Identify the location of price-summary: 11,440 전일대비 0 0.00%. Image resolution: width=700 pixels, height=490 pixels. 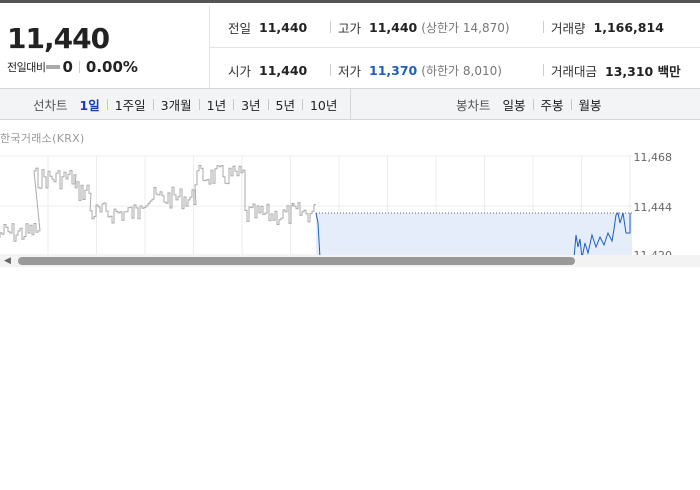
(104, 48).